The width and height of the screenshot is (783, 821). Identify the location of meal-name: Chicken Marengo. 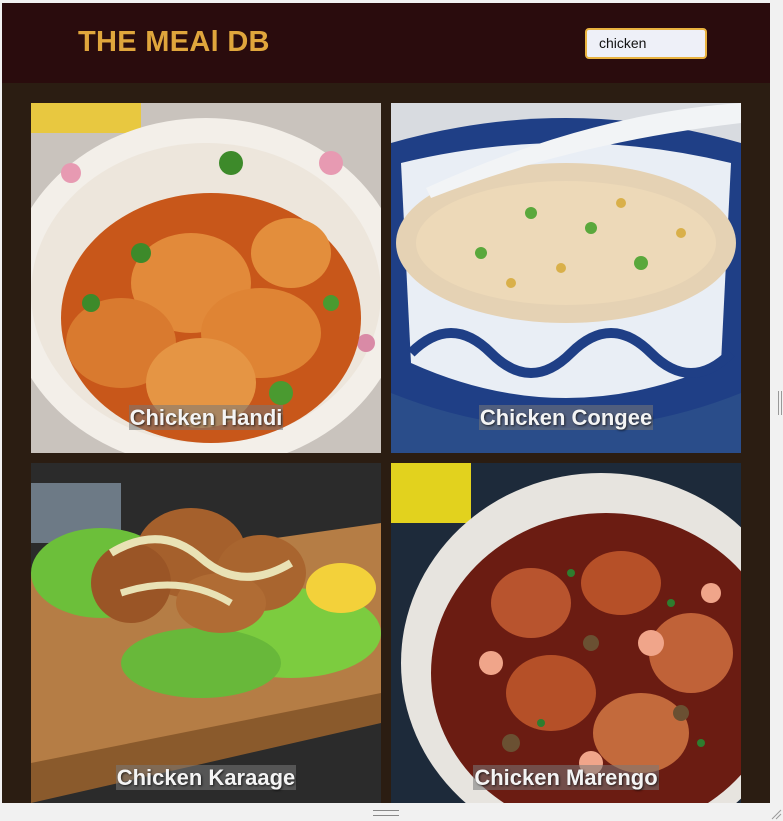
(566, 777).